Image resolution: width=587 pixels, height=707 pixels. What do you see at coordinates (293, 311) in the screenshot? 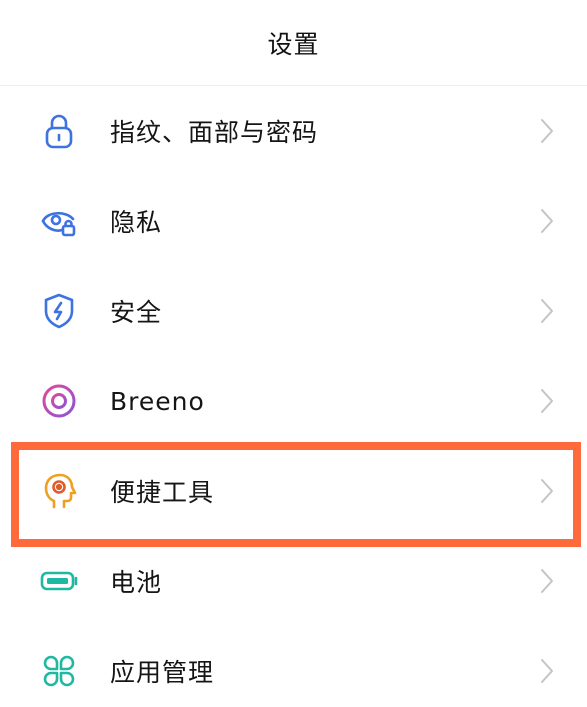
I see `settings-item-security: 安全` at bounding box center [293, 311].